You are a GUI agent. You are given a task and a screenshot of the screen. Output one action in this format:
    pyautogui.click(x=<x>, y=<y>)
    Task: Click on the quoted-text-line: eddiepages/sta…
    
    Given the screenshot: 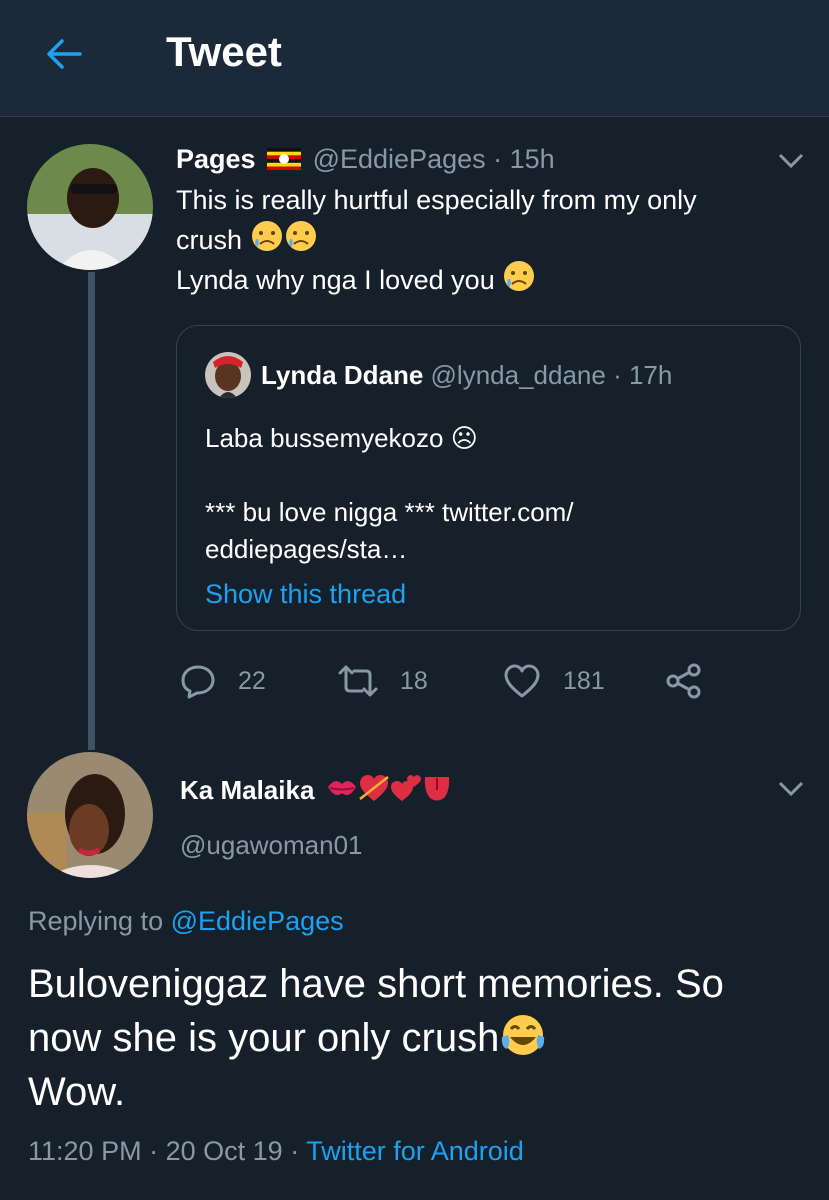 What is the action you would take?
    pyautogui.click(x=306, y=549)
    